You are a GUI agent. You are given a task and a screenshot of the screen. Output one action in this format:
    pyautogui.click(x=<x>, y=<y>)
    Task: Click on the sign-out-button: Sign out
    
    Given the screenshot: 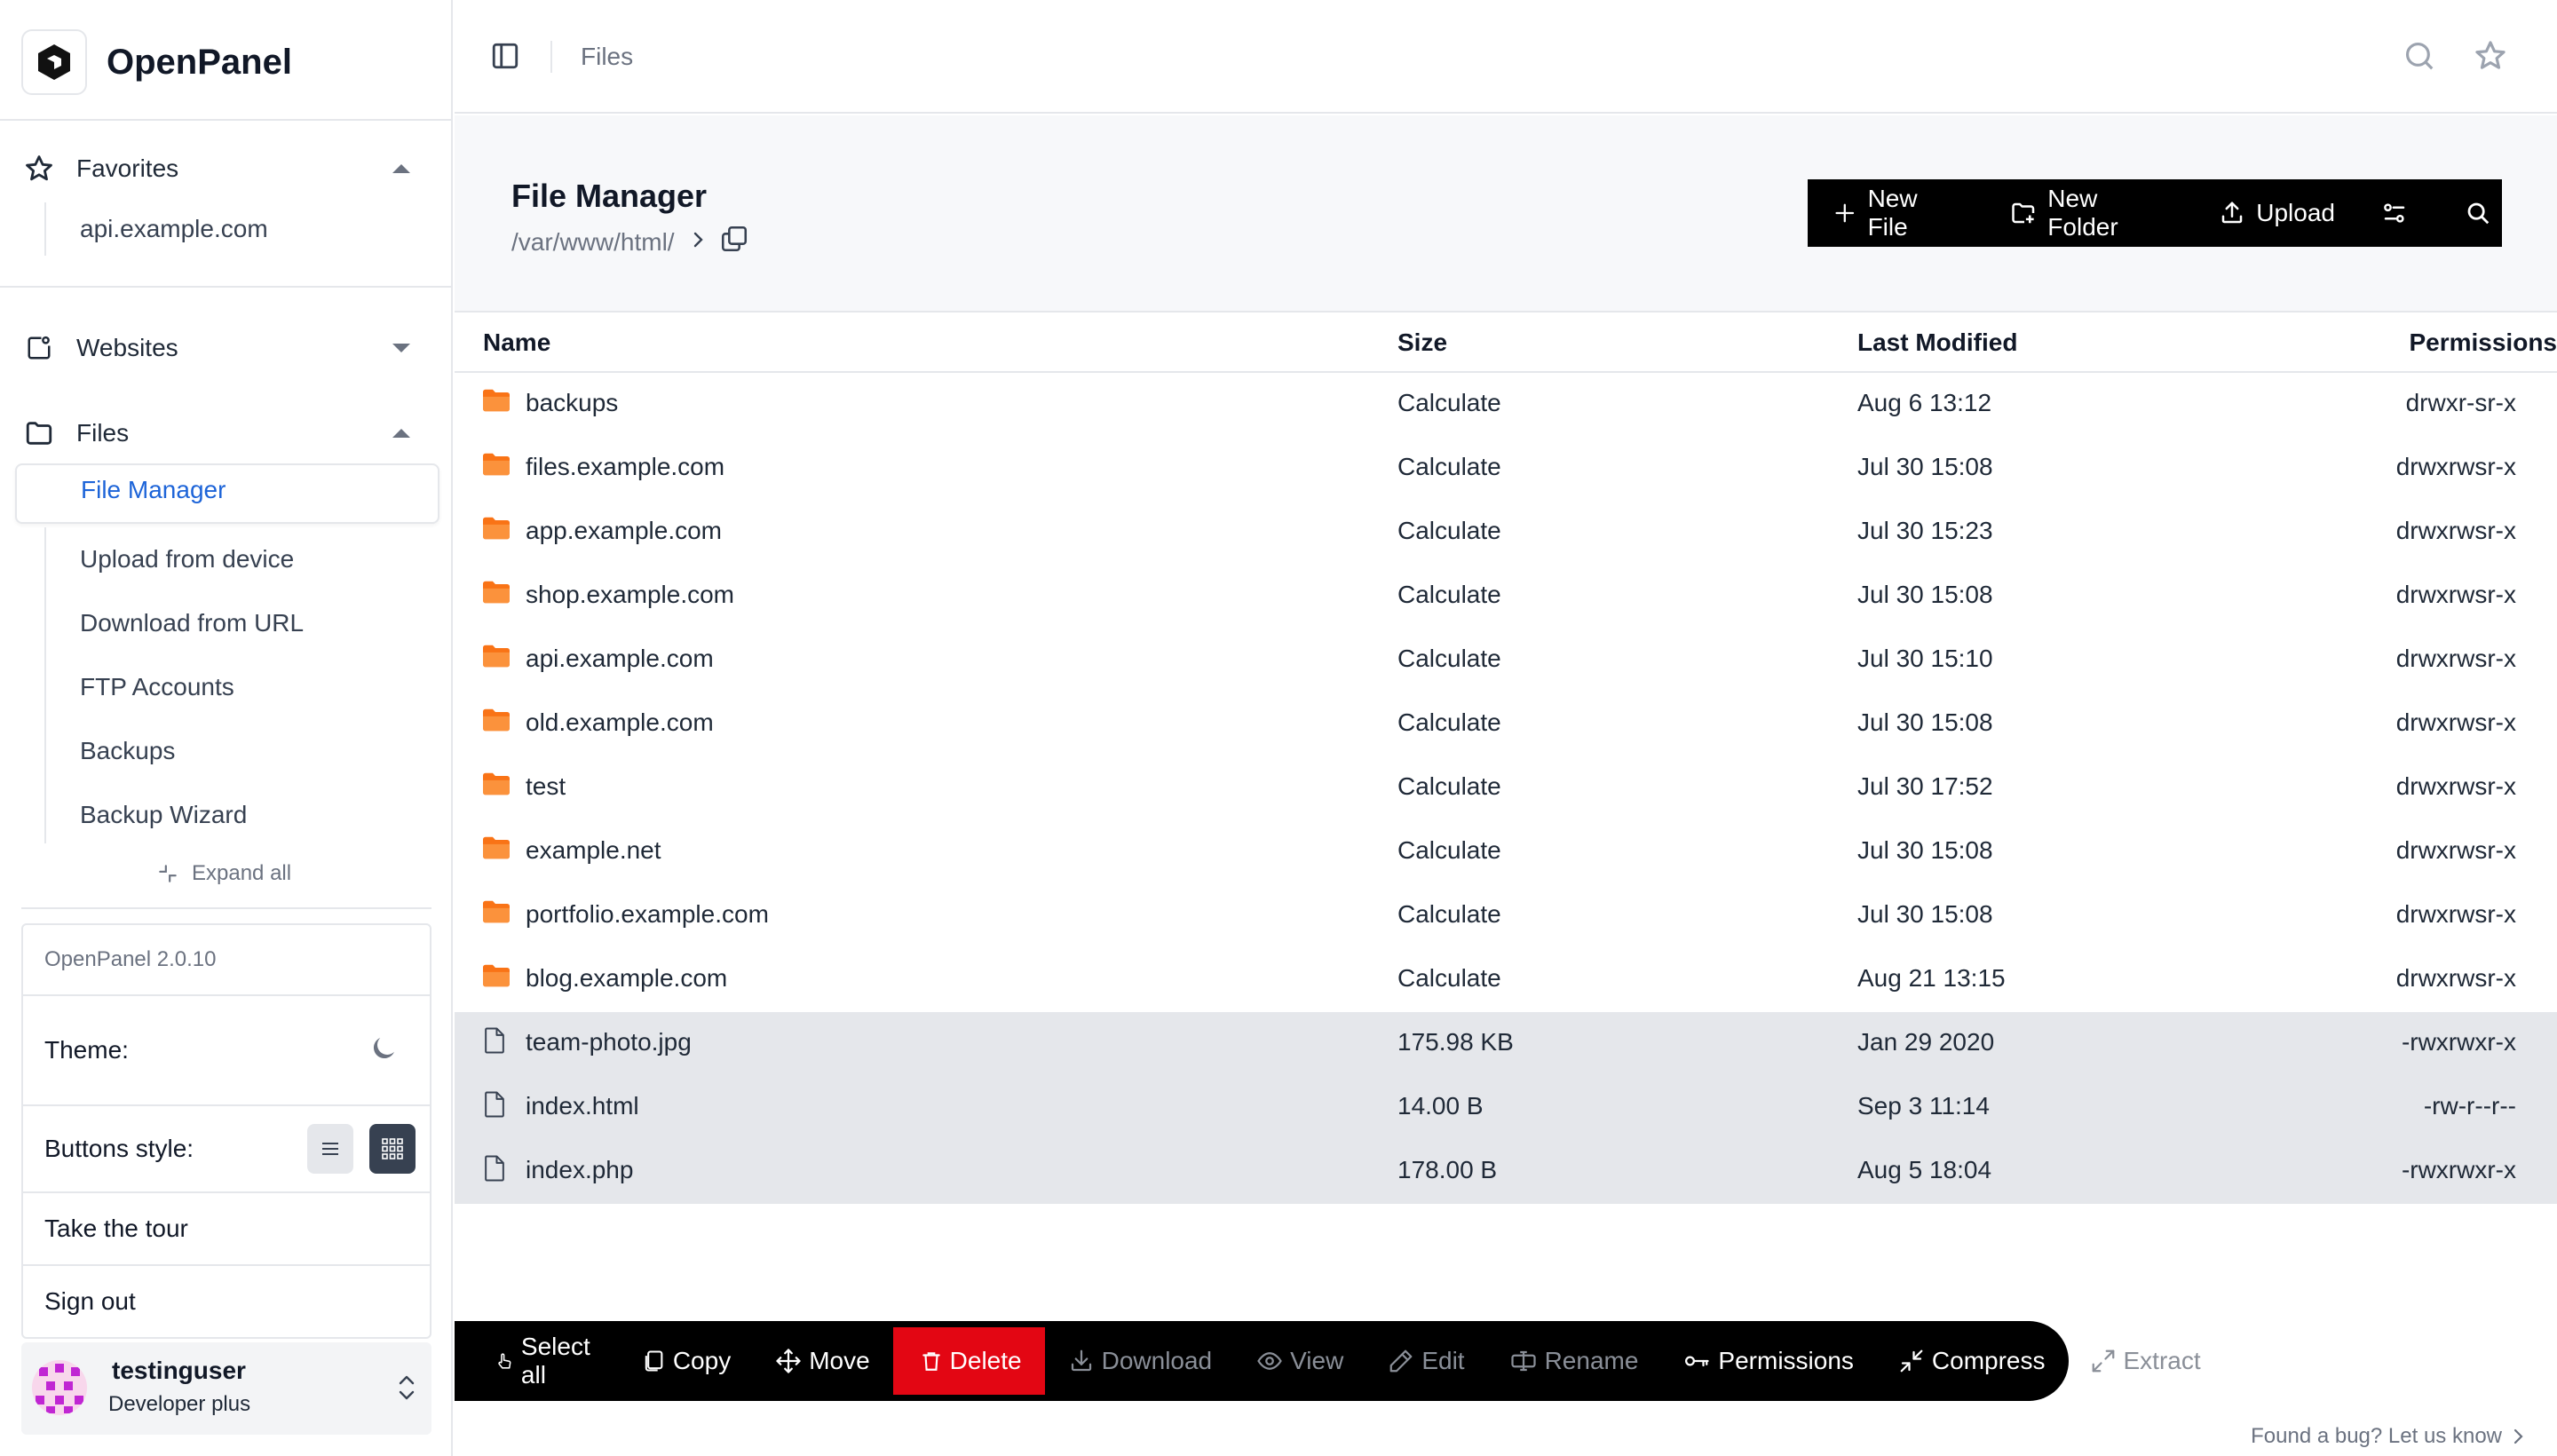 What is the action you would take?
    pyautogui.click(x=226, y=1301)
    